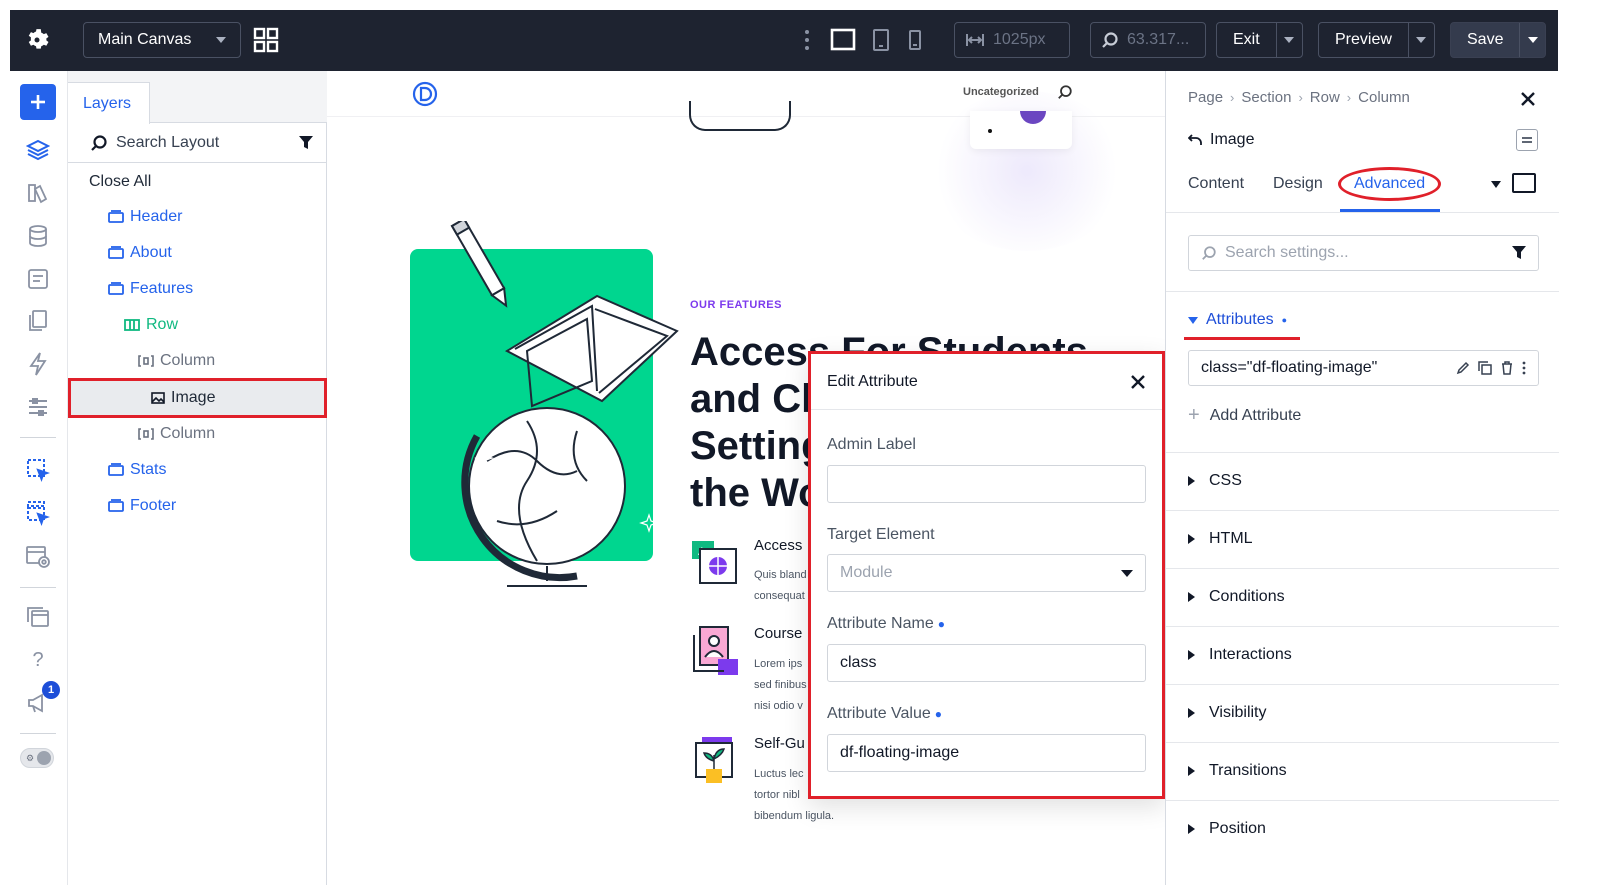 This screenshot has height=885, width=1600. Describe the element at coordinates (40, 701) in the screenshot. I see `announcements-button: 1` at that location.